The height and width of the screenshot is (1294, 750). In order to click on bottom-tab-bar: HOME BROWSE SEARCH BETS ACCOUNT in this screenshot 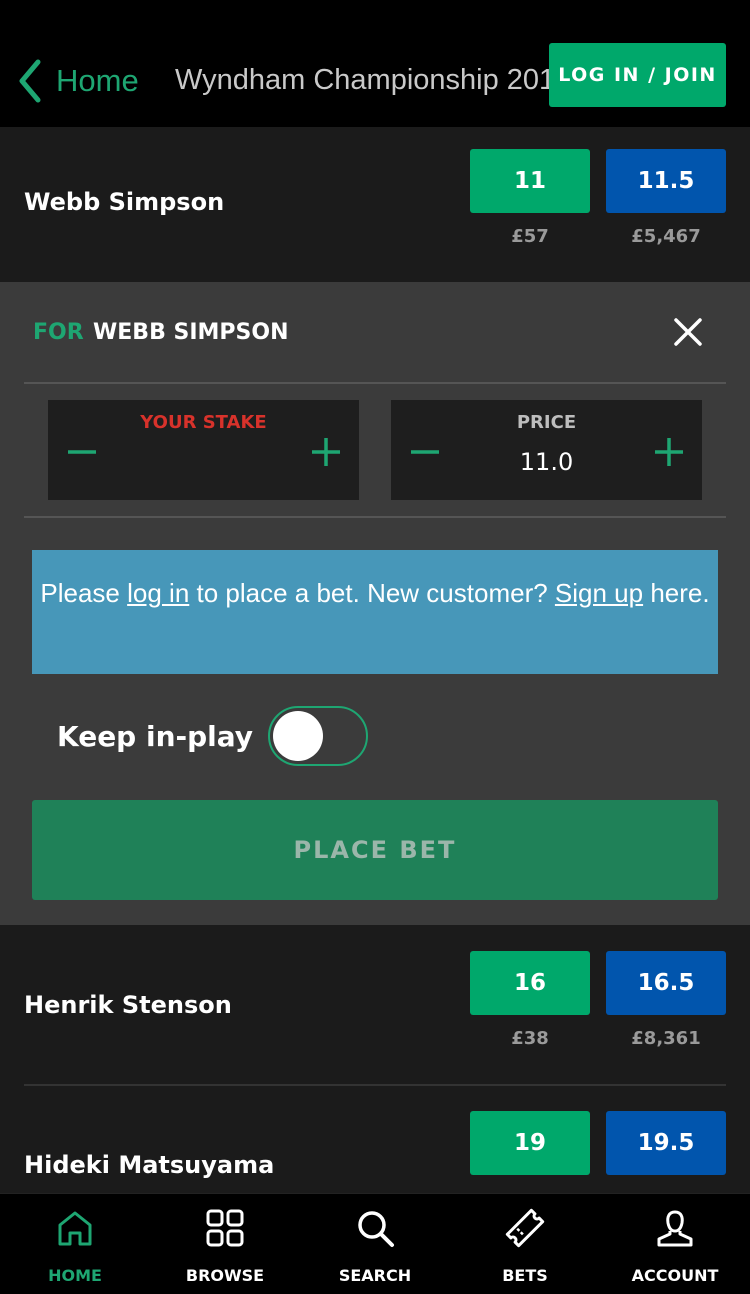, I will do `click(375, 1243)`.